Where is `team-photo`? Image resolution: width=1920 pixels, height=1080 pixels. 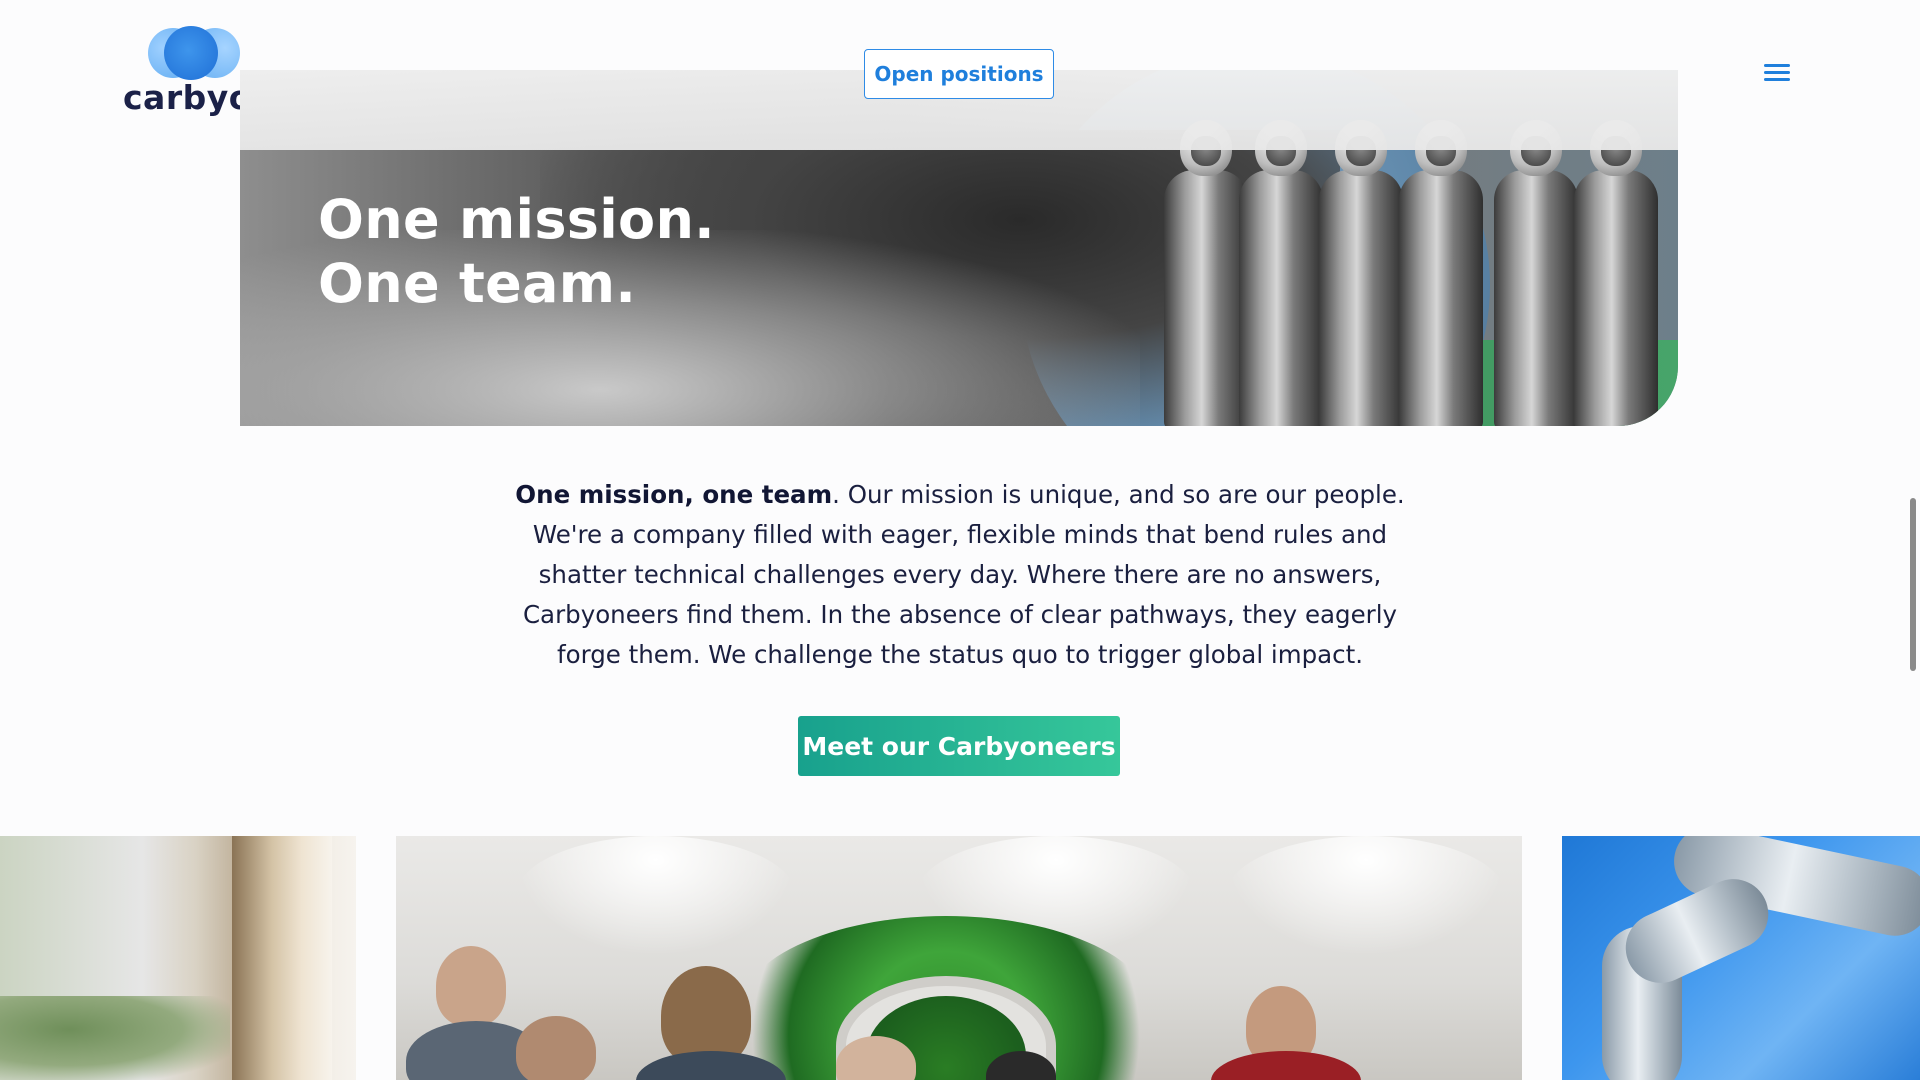
team-photo is located at coordinates (959, 958).